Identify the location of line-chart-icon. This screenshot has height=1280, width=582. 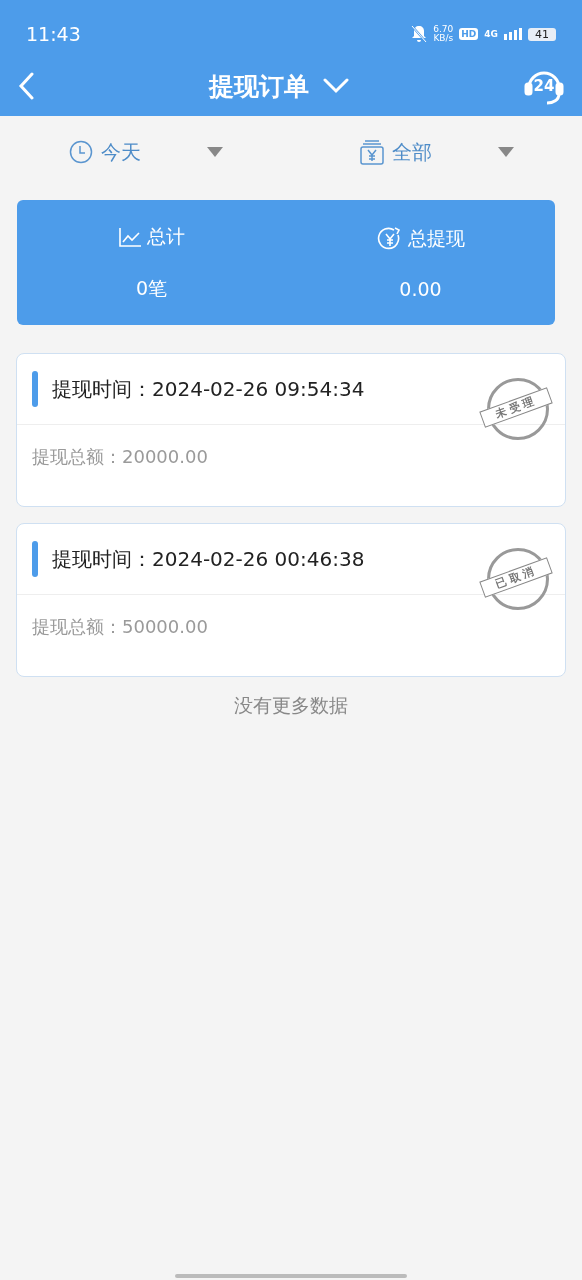
(130, 236).